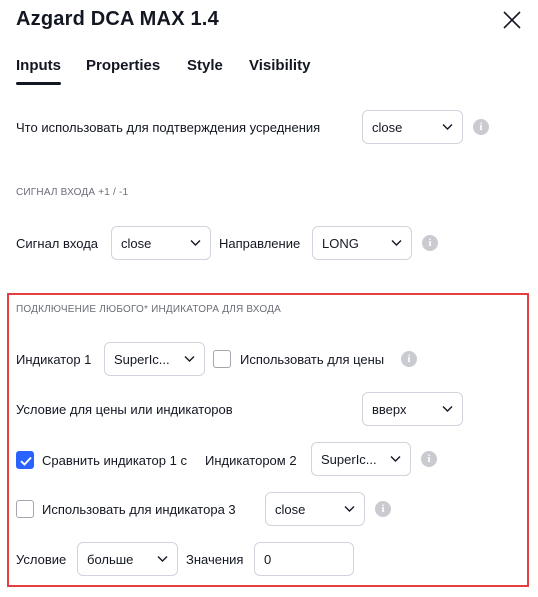 The image size is (538, 597). Describe the element at coordinates (312, 359) in the screenshot. I see `use-for-price-label: Использовать для цены` at that location.